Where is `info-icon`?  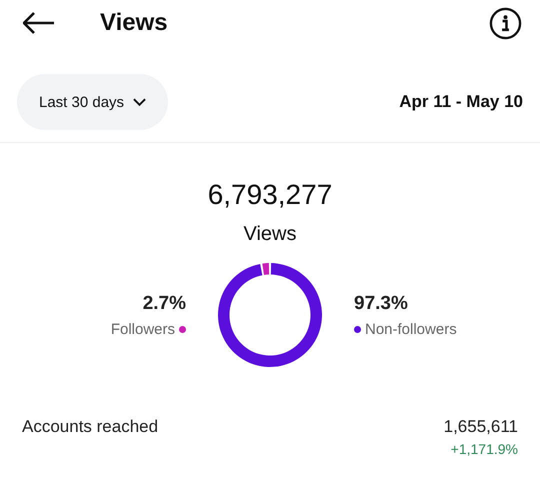 info-icon is located at coordinates (505, 23).